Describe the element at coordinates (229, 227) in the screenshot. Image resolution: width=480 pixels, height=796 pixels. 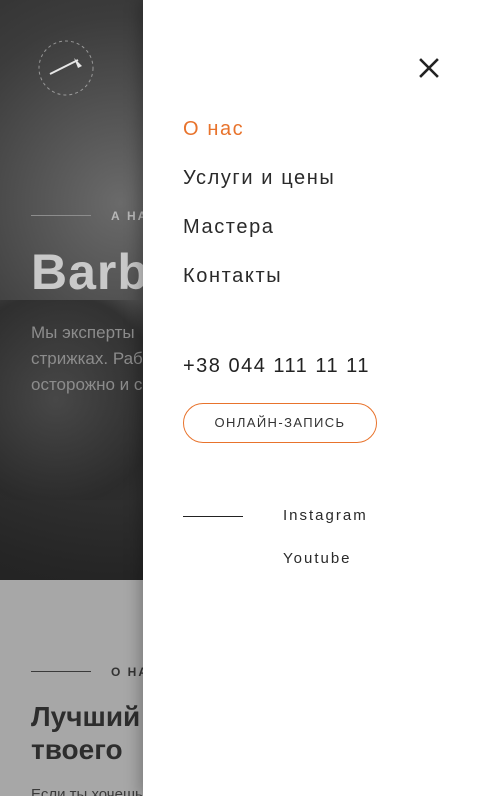
I see `nav-item-masters: Мастера` at that location.